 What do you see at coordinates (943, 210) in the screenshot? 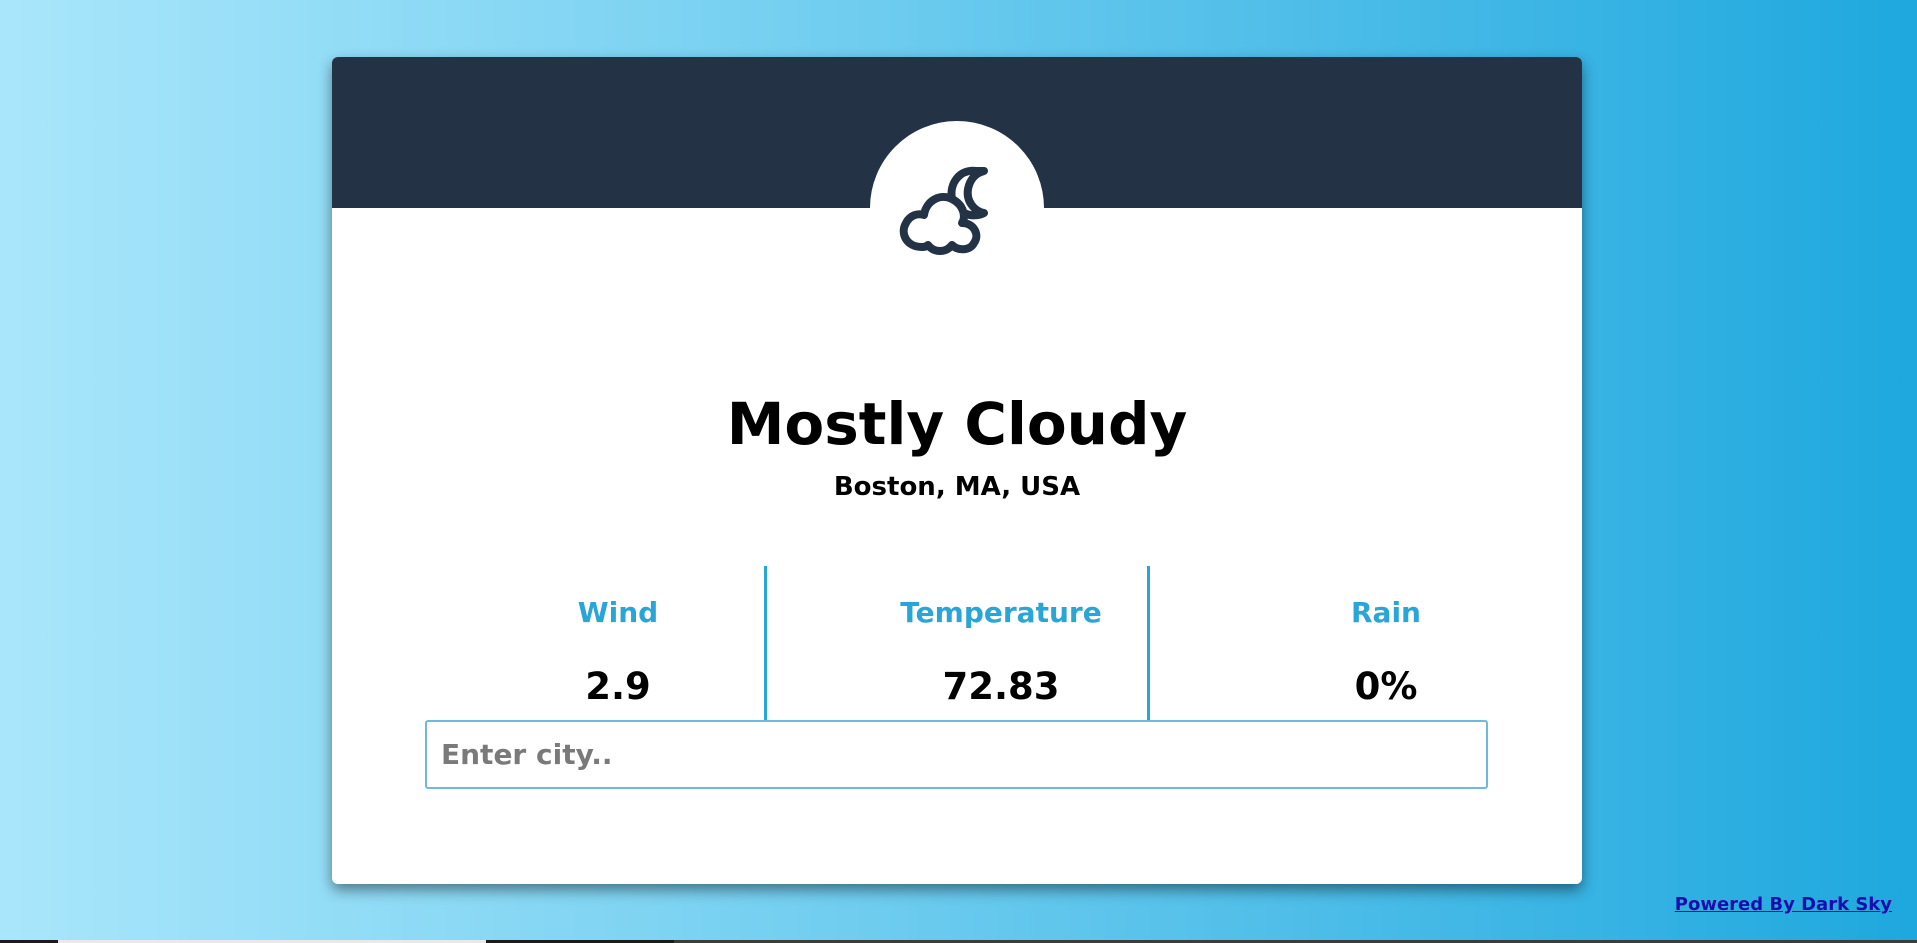
I see `partly-cloudy-night-icon` at bounding box center [943, 210].